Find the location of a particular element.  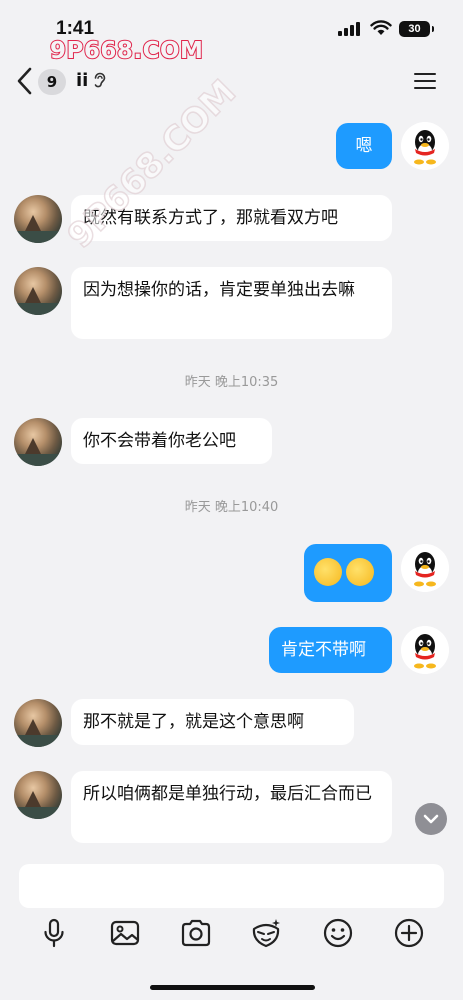

contact-name: ii is located at coordinates (82, 80).